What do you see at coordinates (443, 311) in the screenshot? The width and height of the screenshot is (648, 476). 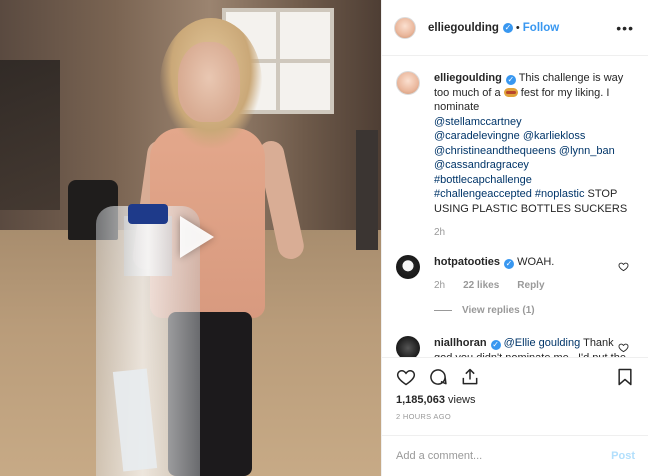 I see `divider` at bounding box center [443, 311].